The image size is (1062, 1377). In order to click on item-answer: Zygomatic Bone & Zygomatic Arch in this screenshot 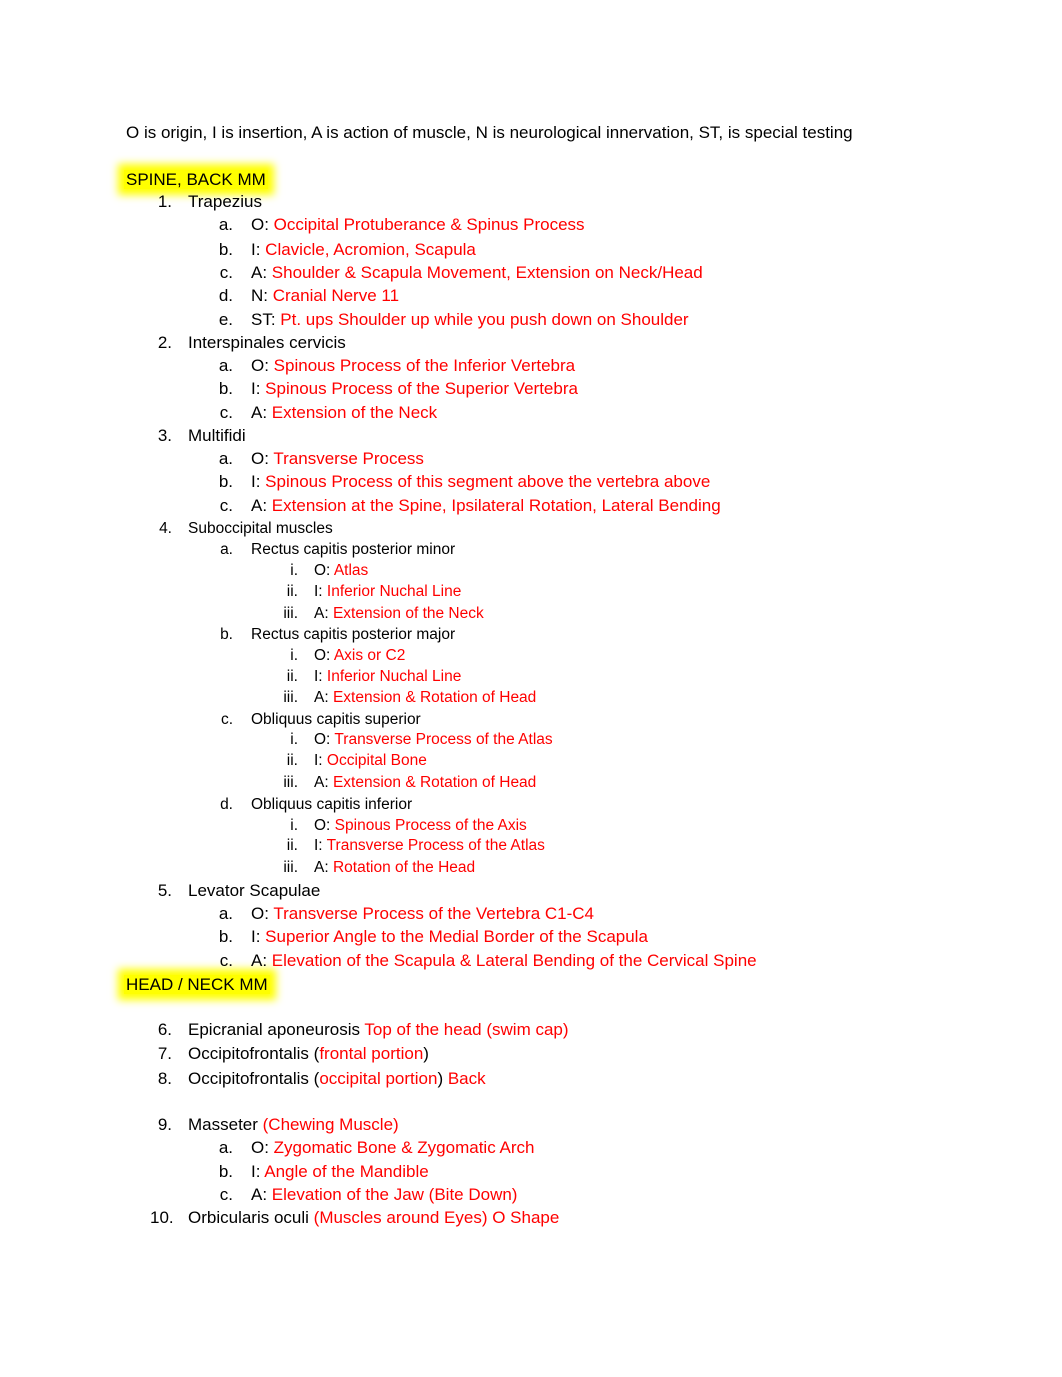, I will do `click(404, 1147)`.